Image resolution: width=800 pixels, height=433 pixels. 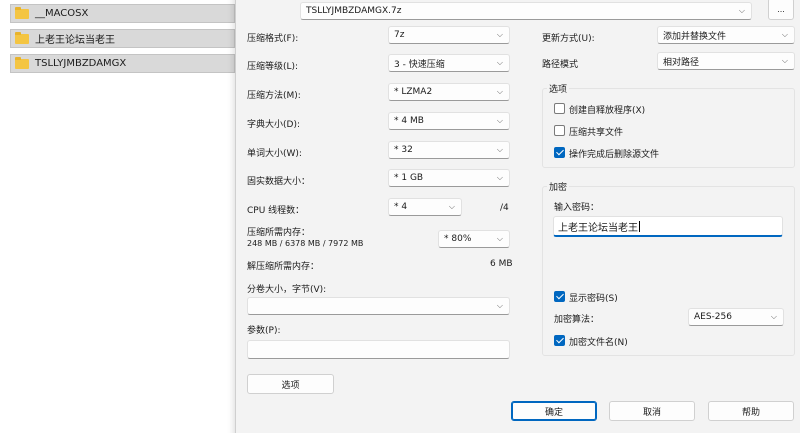 What do you see at coordinates (736, 317) in the screenshot?
I see `algo-select: AES-256` at bounding box center [736, 317].